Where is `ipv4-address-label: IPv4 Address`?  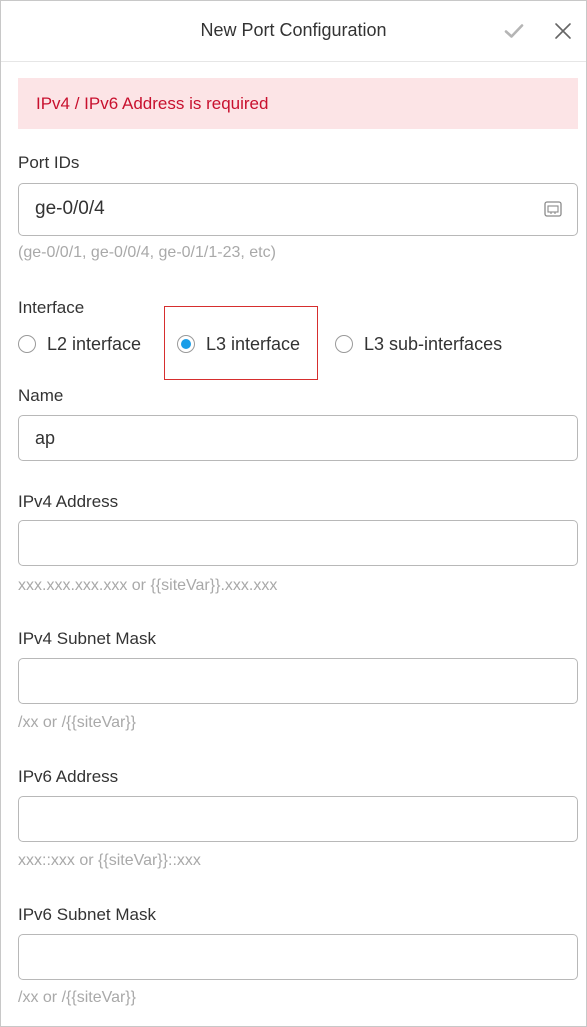
ipv4-address-label: IPv4 Address is located at coordinates (68, 501).